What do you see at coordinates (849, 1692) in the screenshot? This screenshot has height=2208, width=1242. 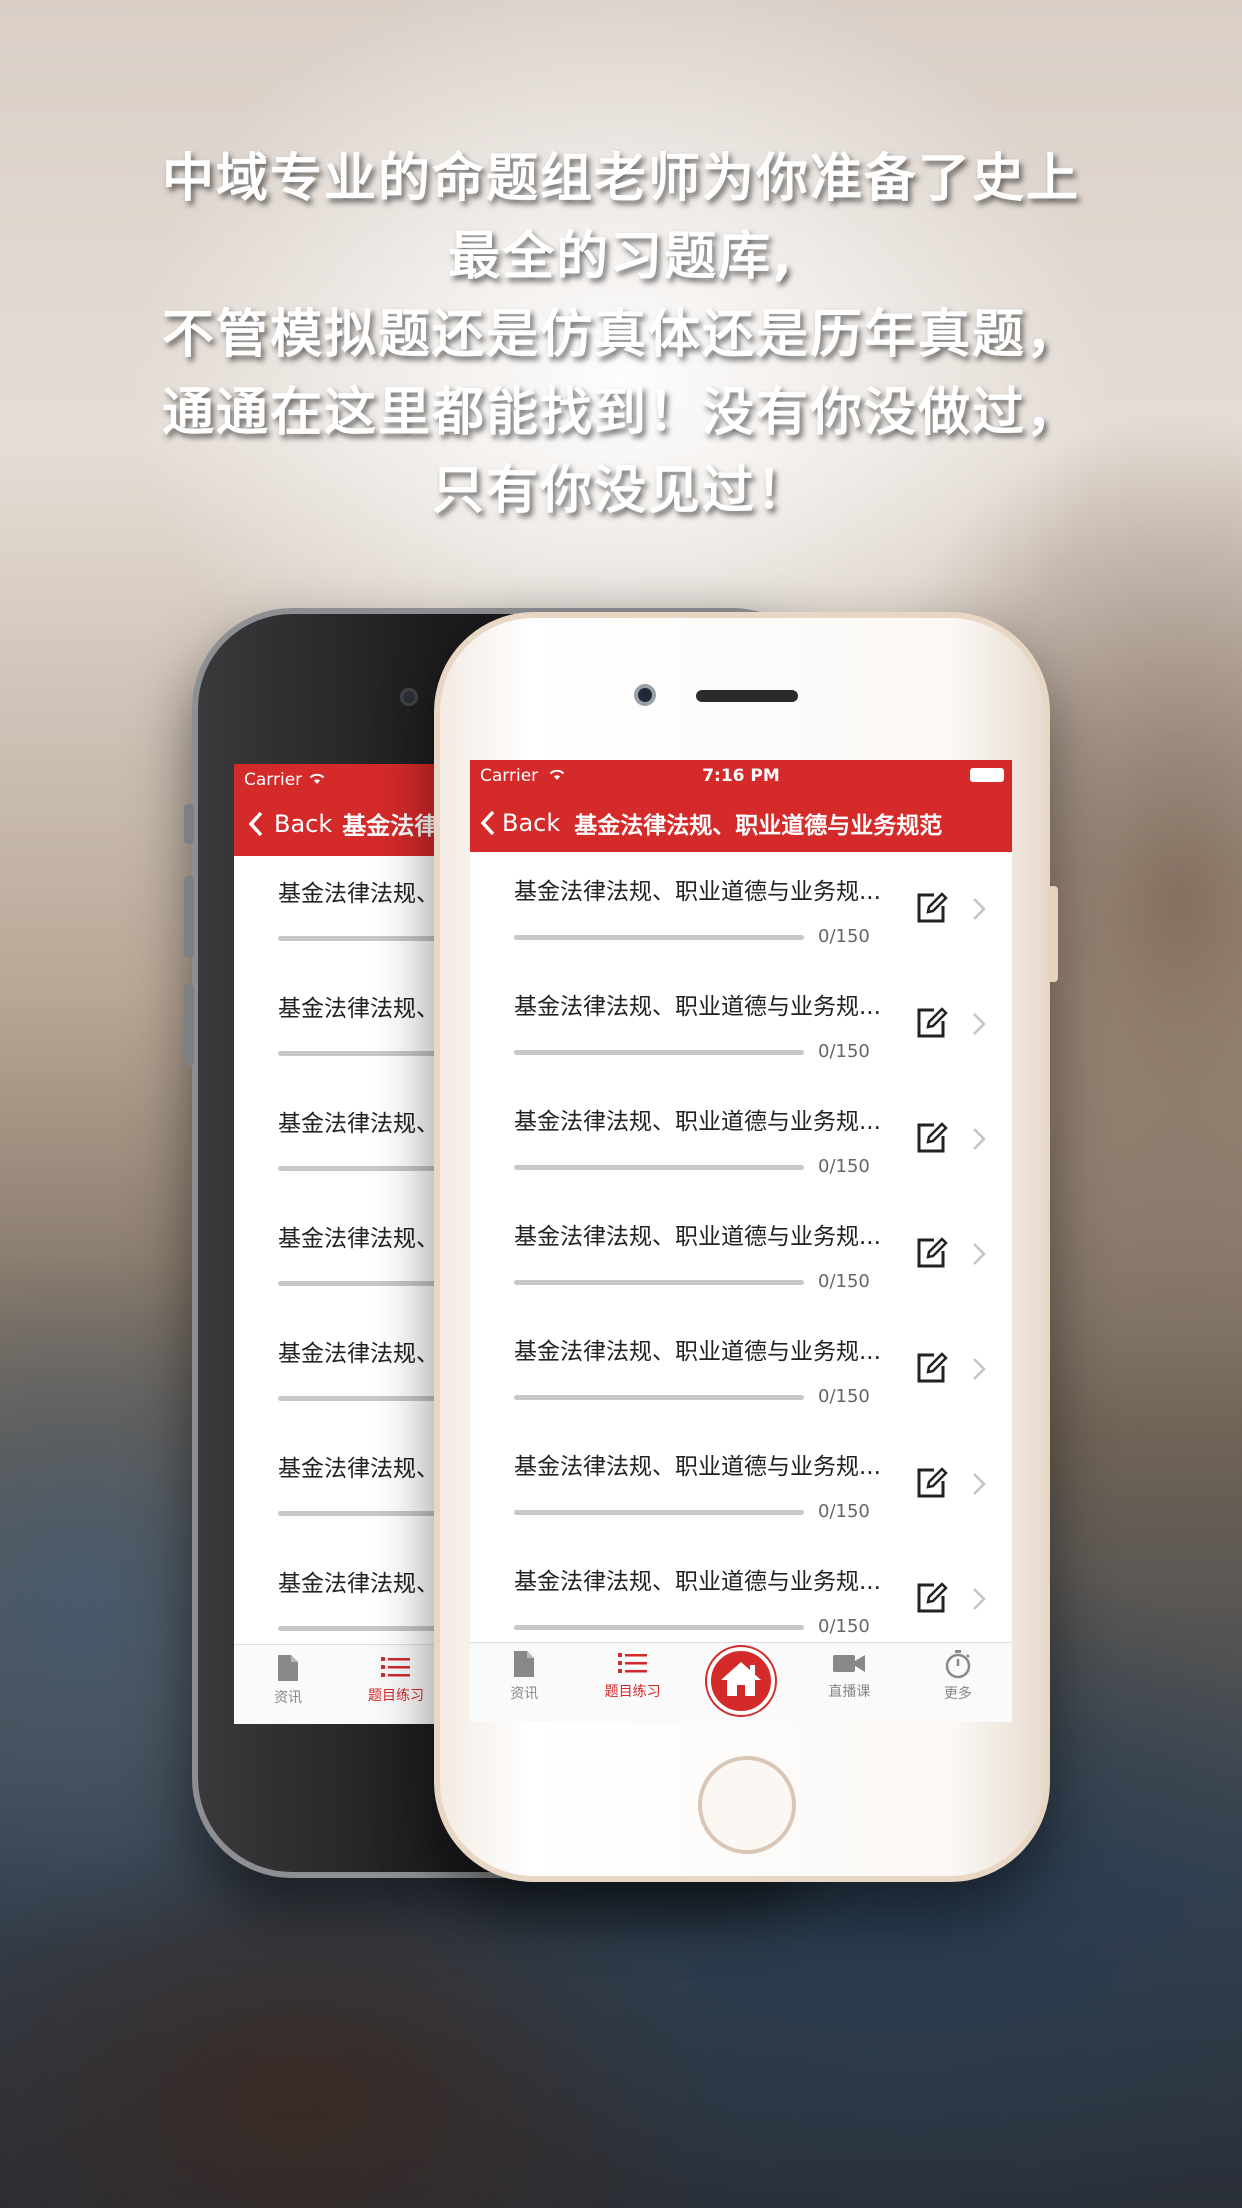 I see `tab-label: 直播课` at bounding box center [849, 1692].